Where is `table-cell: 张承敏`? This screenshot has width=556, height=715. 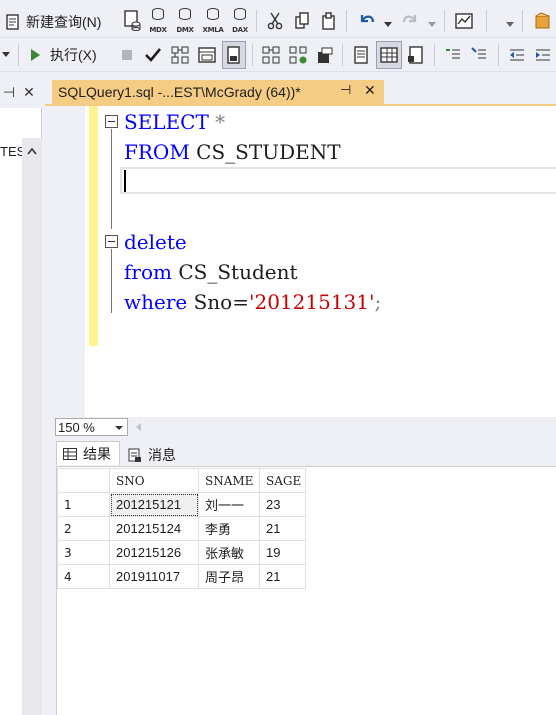
table-cell: 张承敏 is located at coordinates (229, 552).